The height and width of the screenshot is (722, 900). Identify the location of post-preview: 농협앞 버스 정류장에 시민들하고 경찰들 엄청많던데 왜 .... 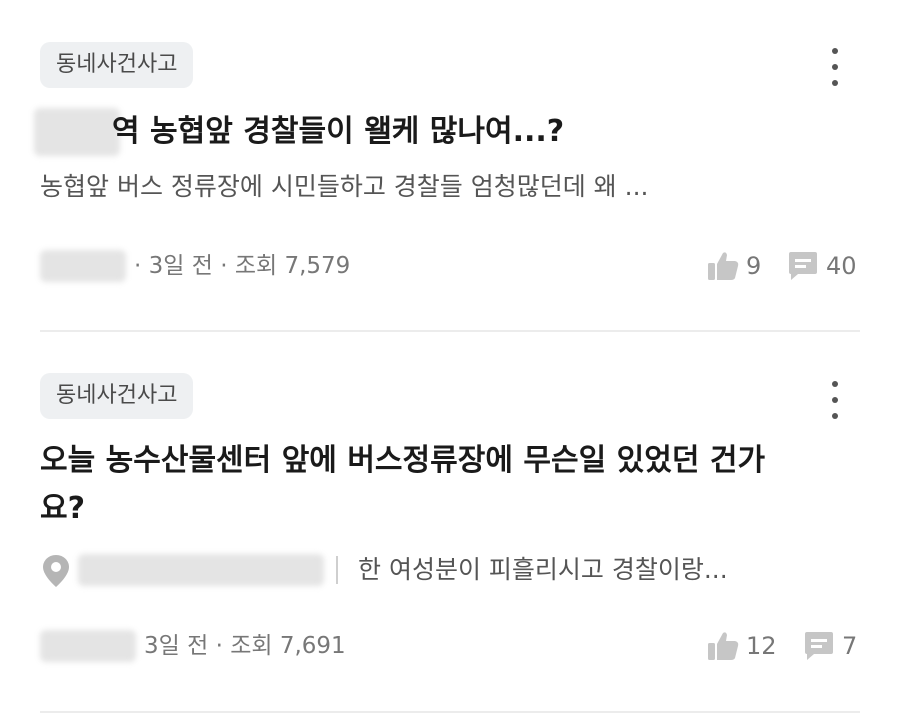
(440, 187).